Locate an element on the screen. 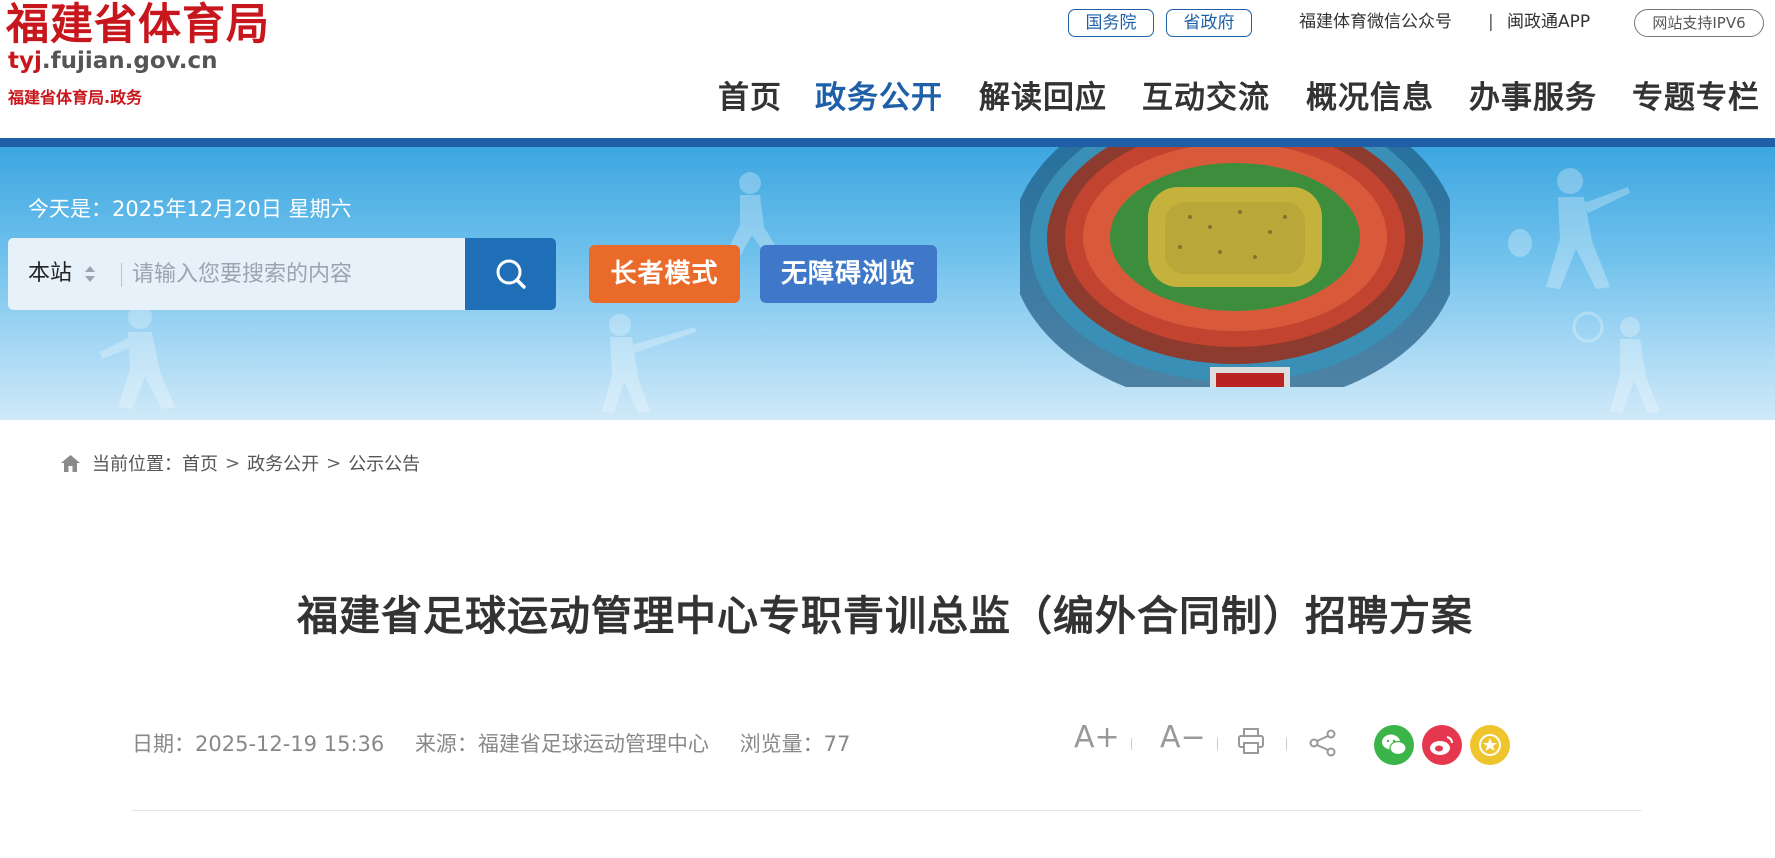 Image resolution: width=1775 pixels, height=858 pixels. app-link: 闽政通APP is located at coordinates (1548, 22).